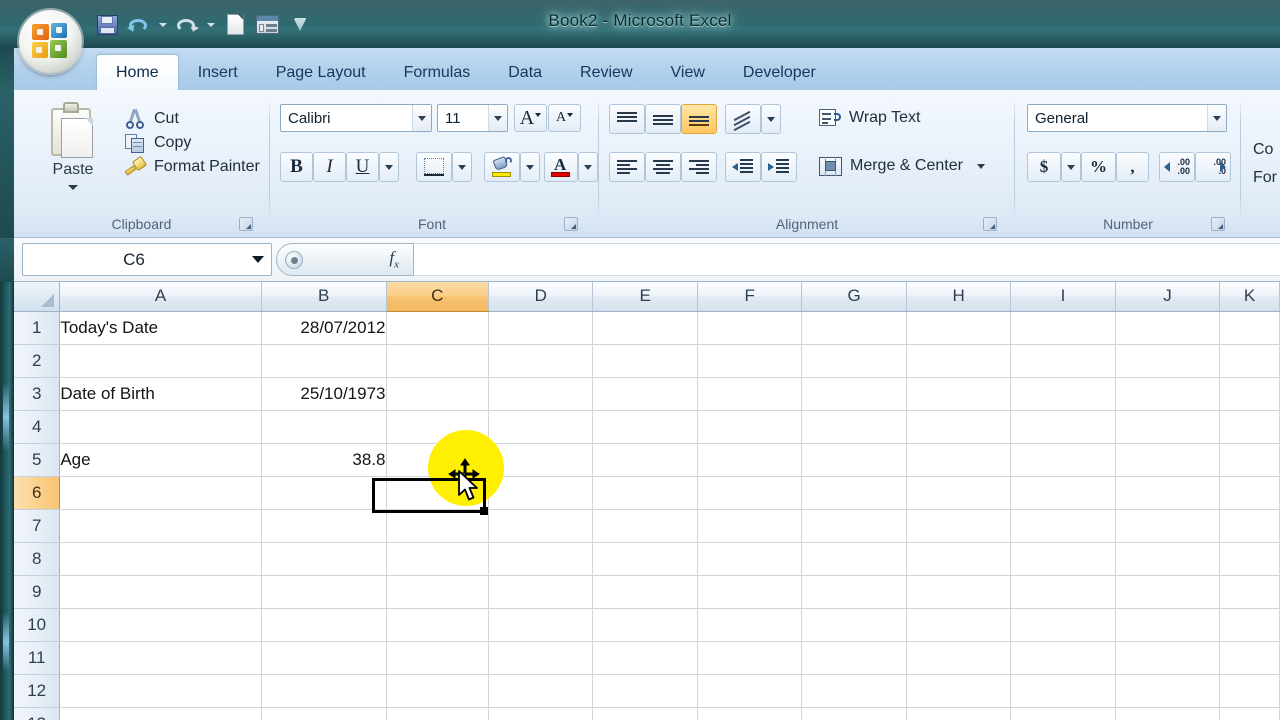 Image resolution: width=1280 pixels, height=720 pixels. I want to click on cell-c3, so click(438, 394).